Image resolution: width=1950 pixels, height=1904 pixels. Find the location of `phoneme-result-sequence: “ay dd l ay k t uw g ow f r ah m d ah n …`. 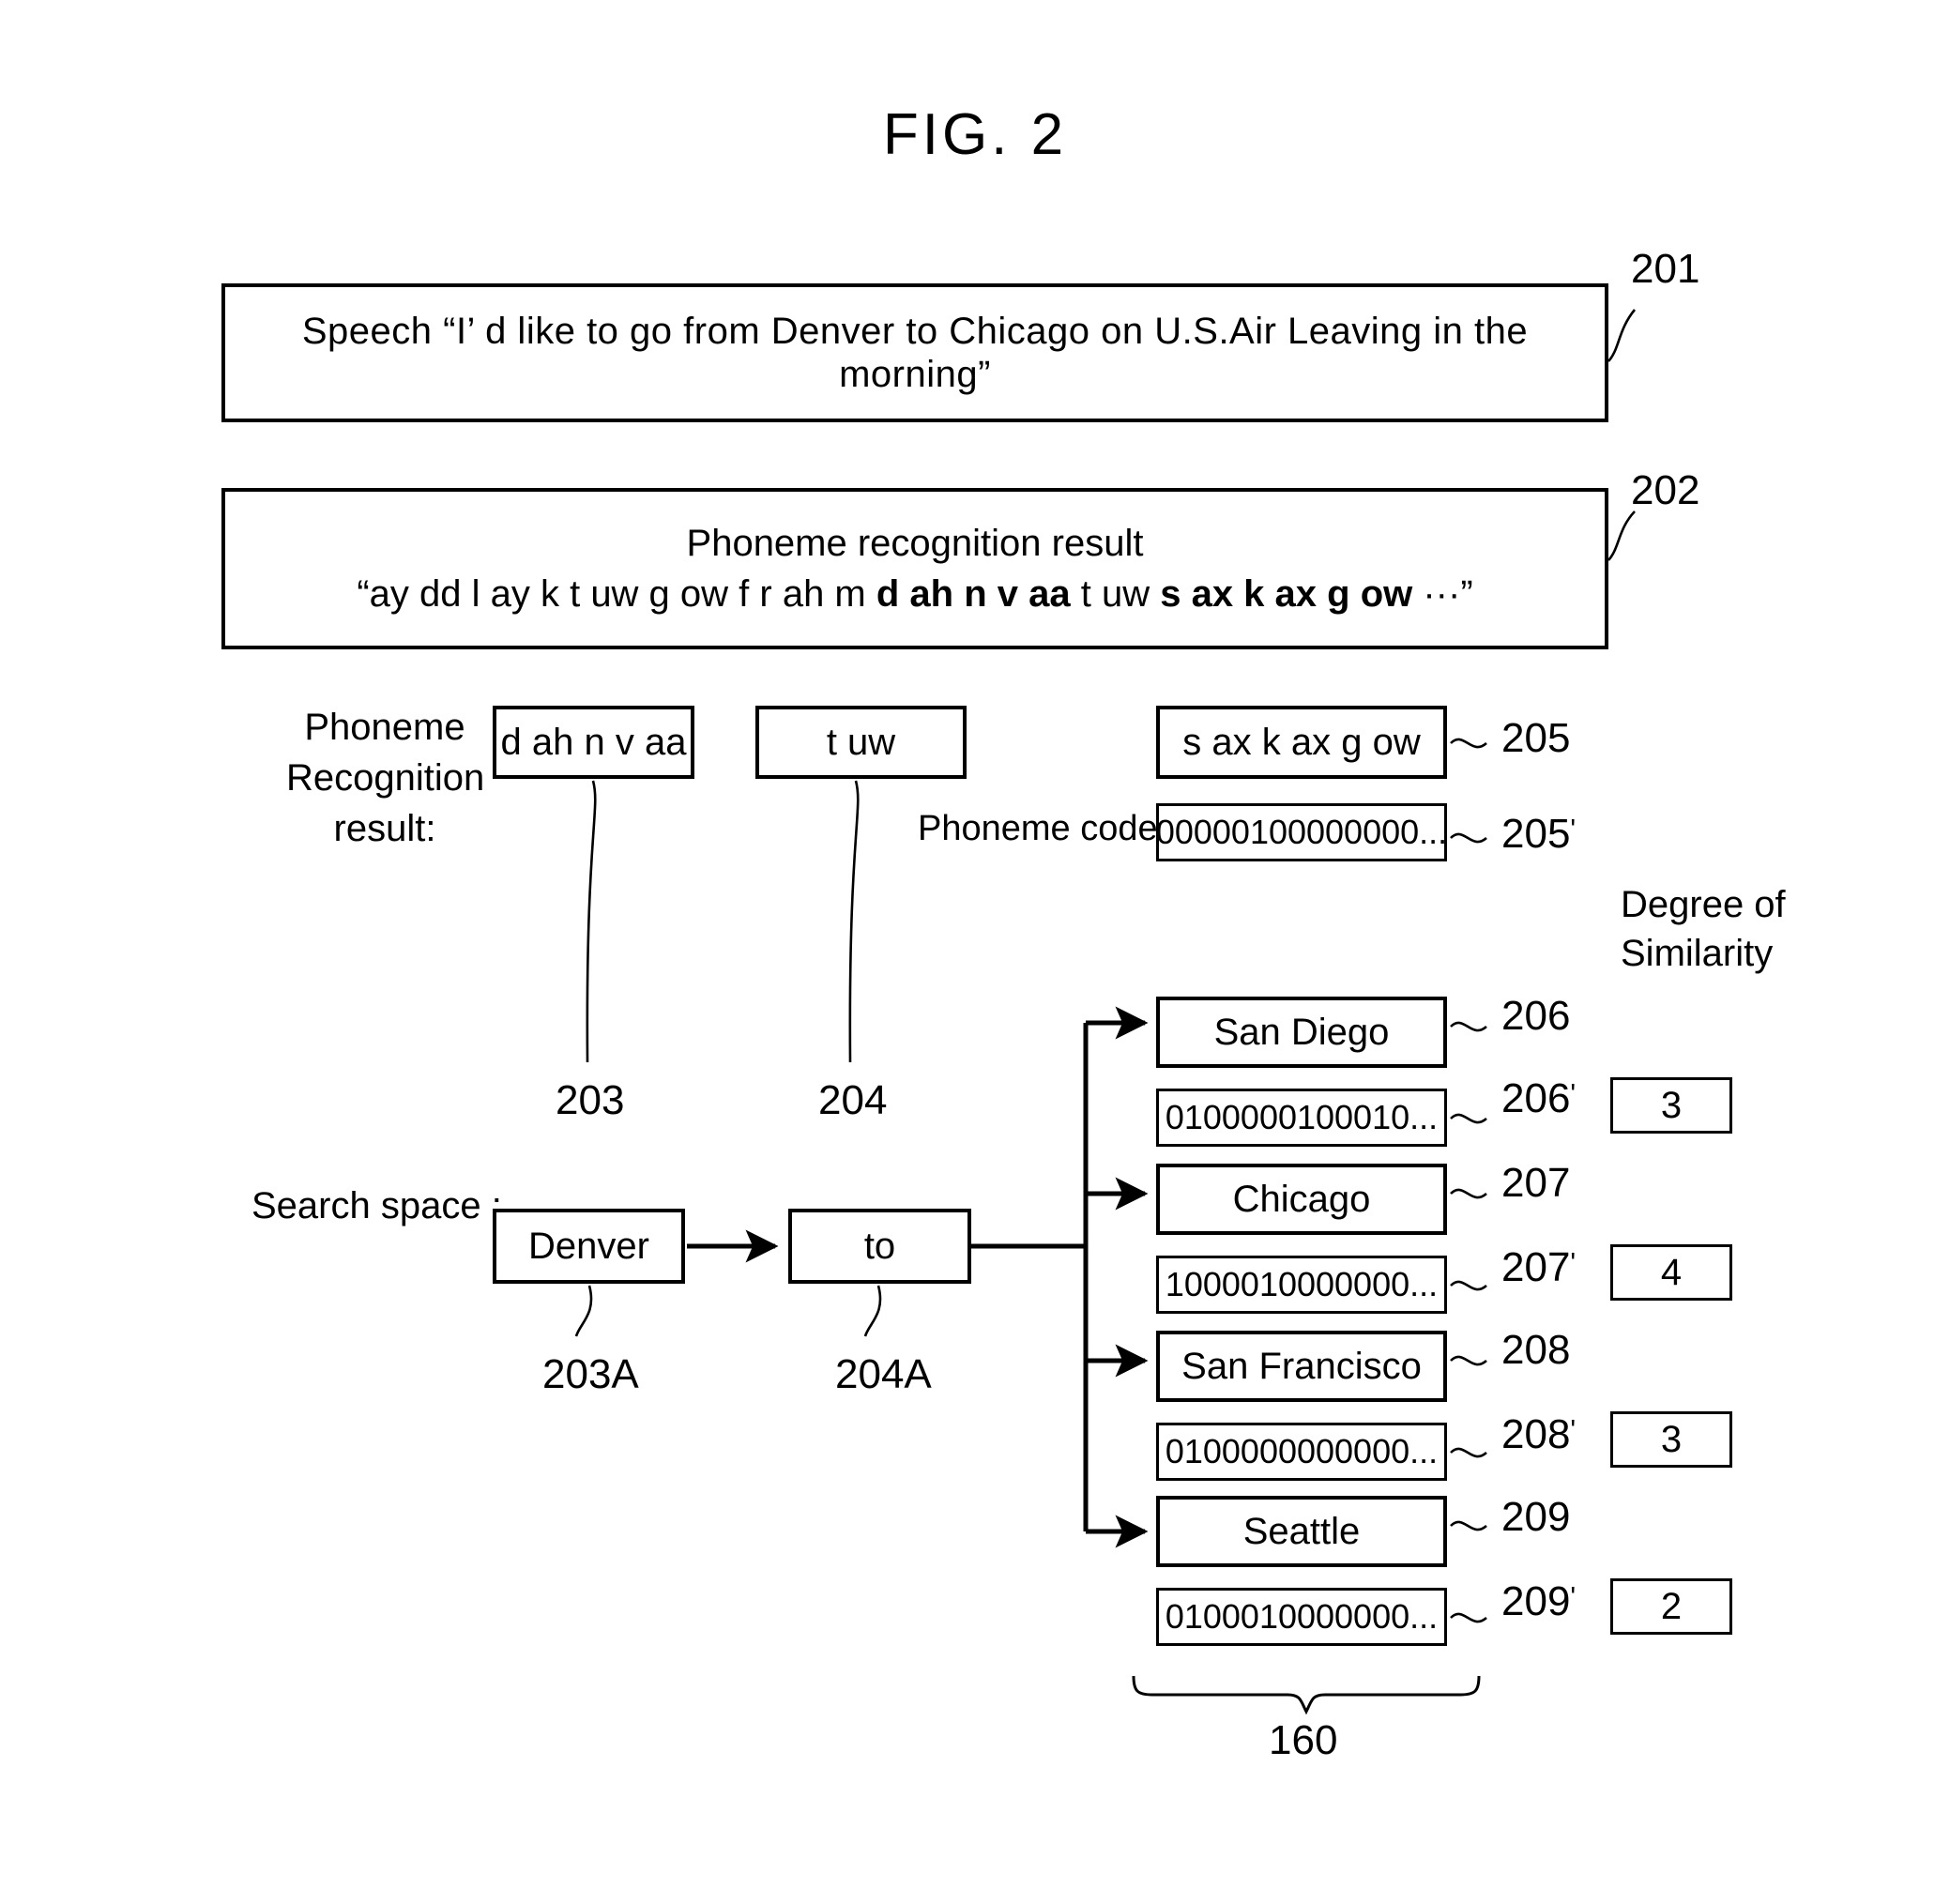

phoneme-result-sequence: “ay dd l ay k t uw g ow f r ah m d ah n … is located at coordinates (914, 594).